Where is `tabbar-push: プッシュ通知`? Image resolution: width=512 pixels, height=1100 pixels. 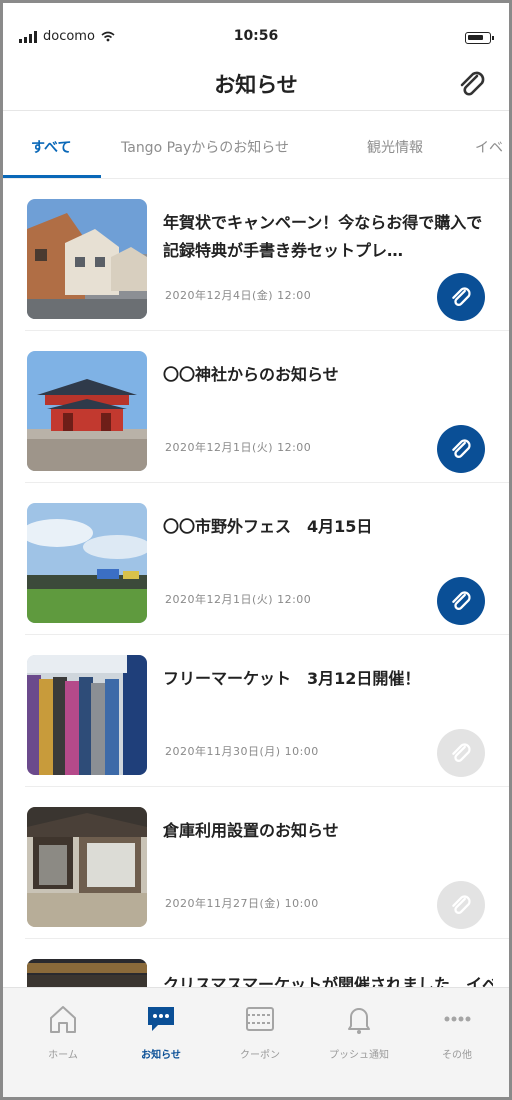 tabbar-push: プッシュ通知 is located at coordinates (359, 1031).